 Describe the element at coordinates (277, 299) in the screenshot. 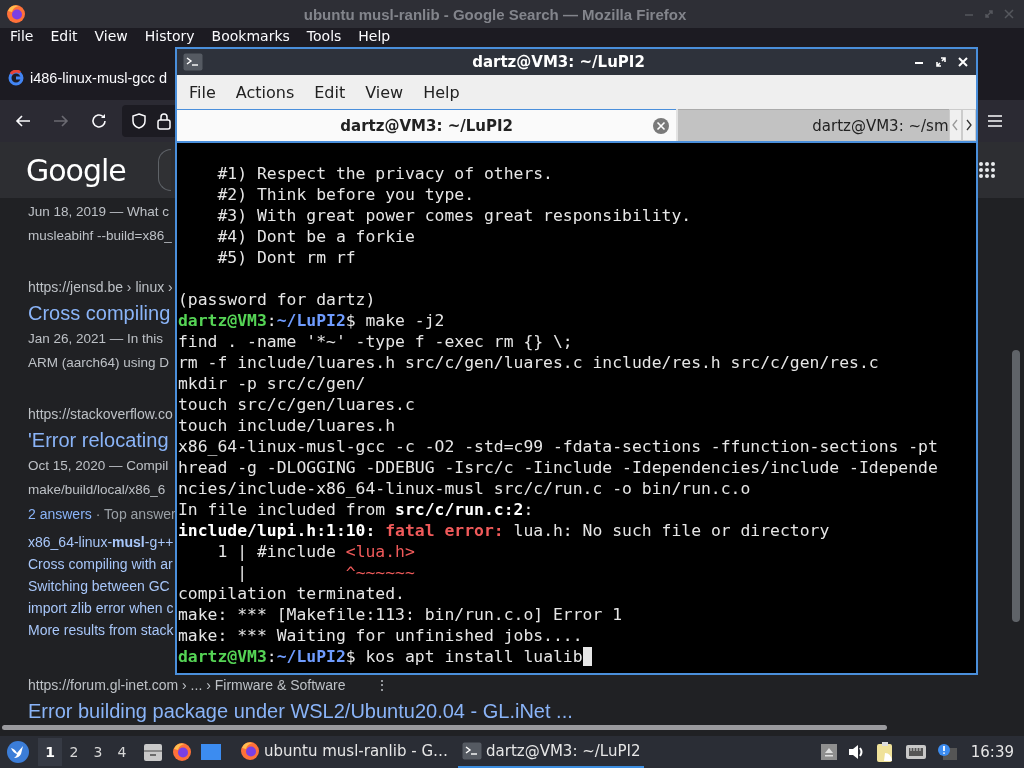

I see `terminal-line: (password for dartz)` at that location.